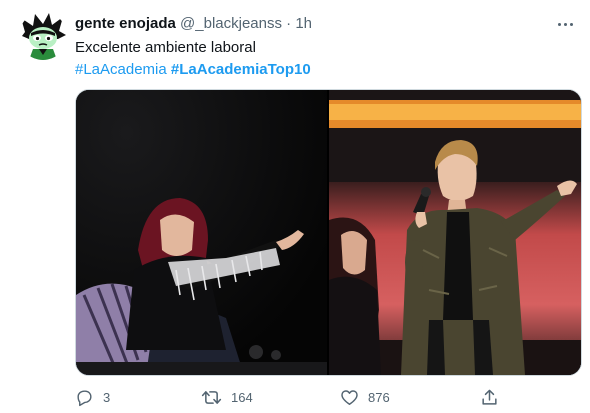  I want to click on author-handle: @_blackjeanss, so click(231, 23).